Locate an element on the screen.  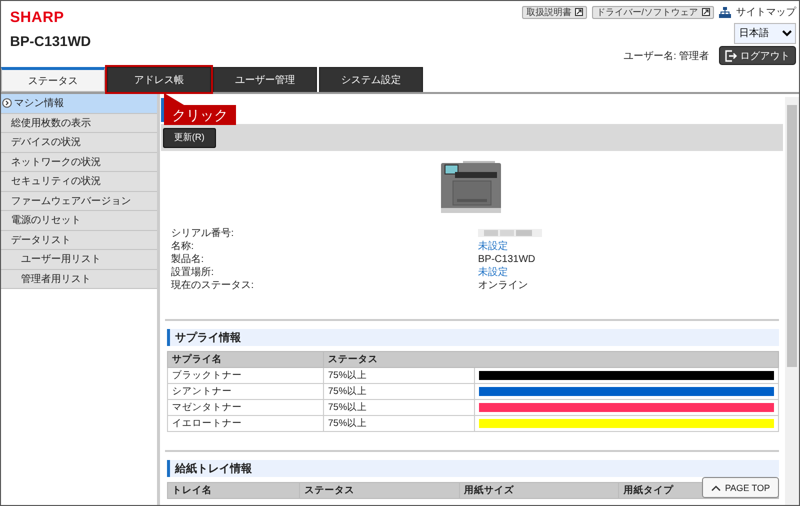
scrollbar is located at coordinates (792, 301).